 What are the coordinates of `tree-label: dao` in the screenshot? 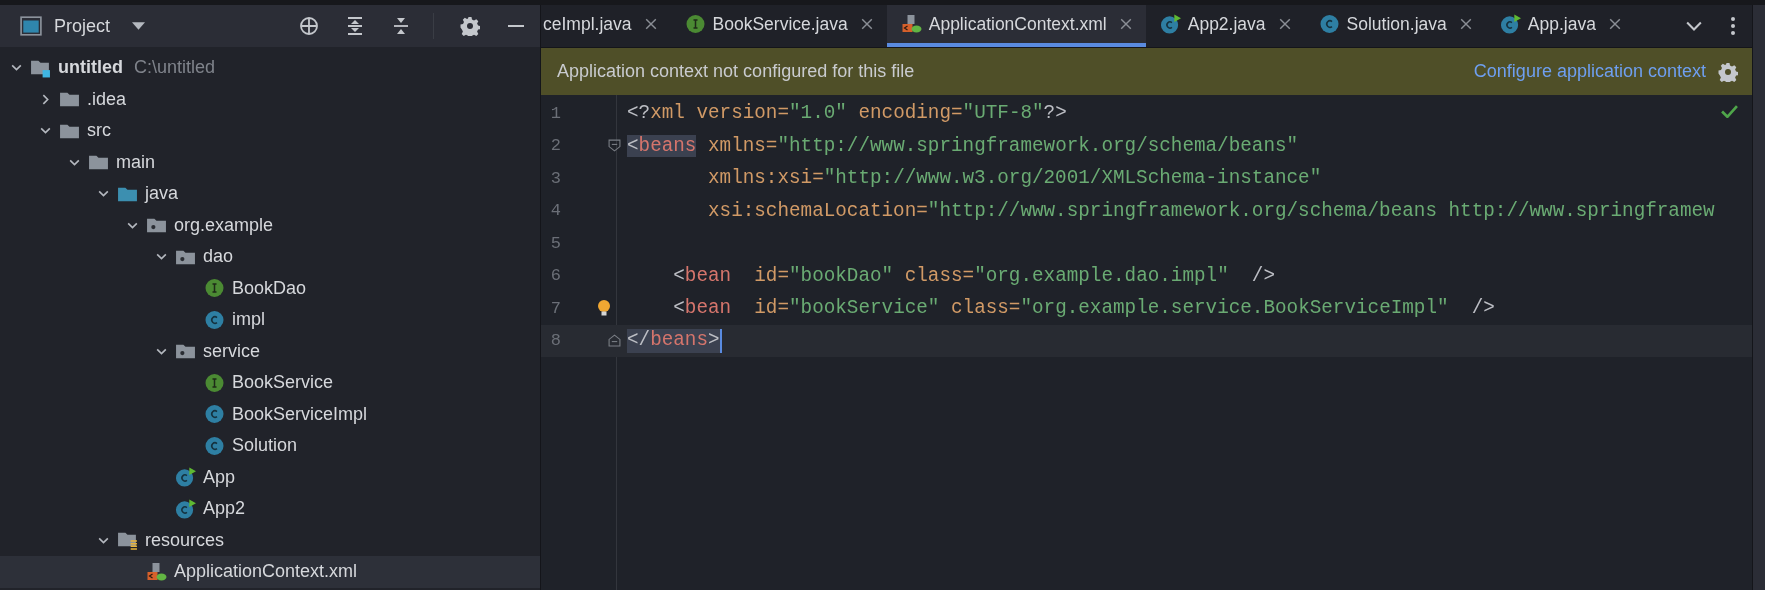 It's located at (218, 257).